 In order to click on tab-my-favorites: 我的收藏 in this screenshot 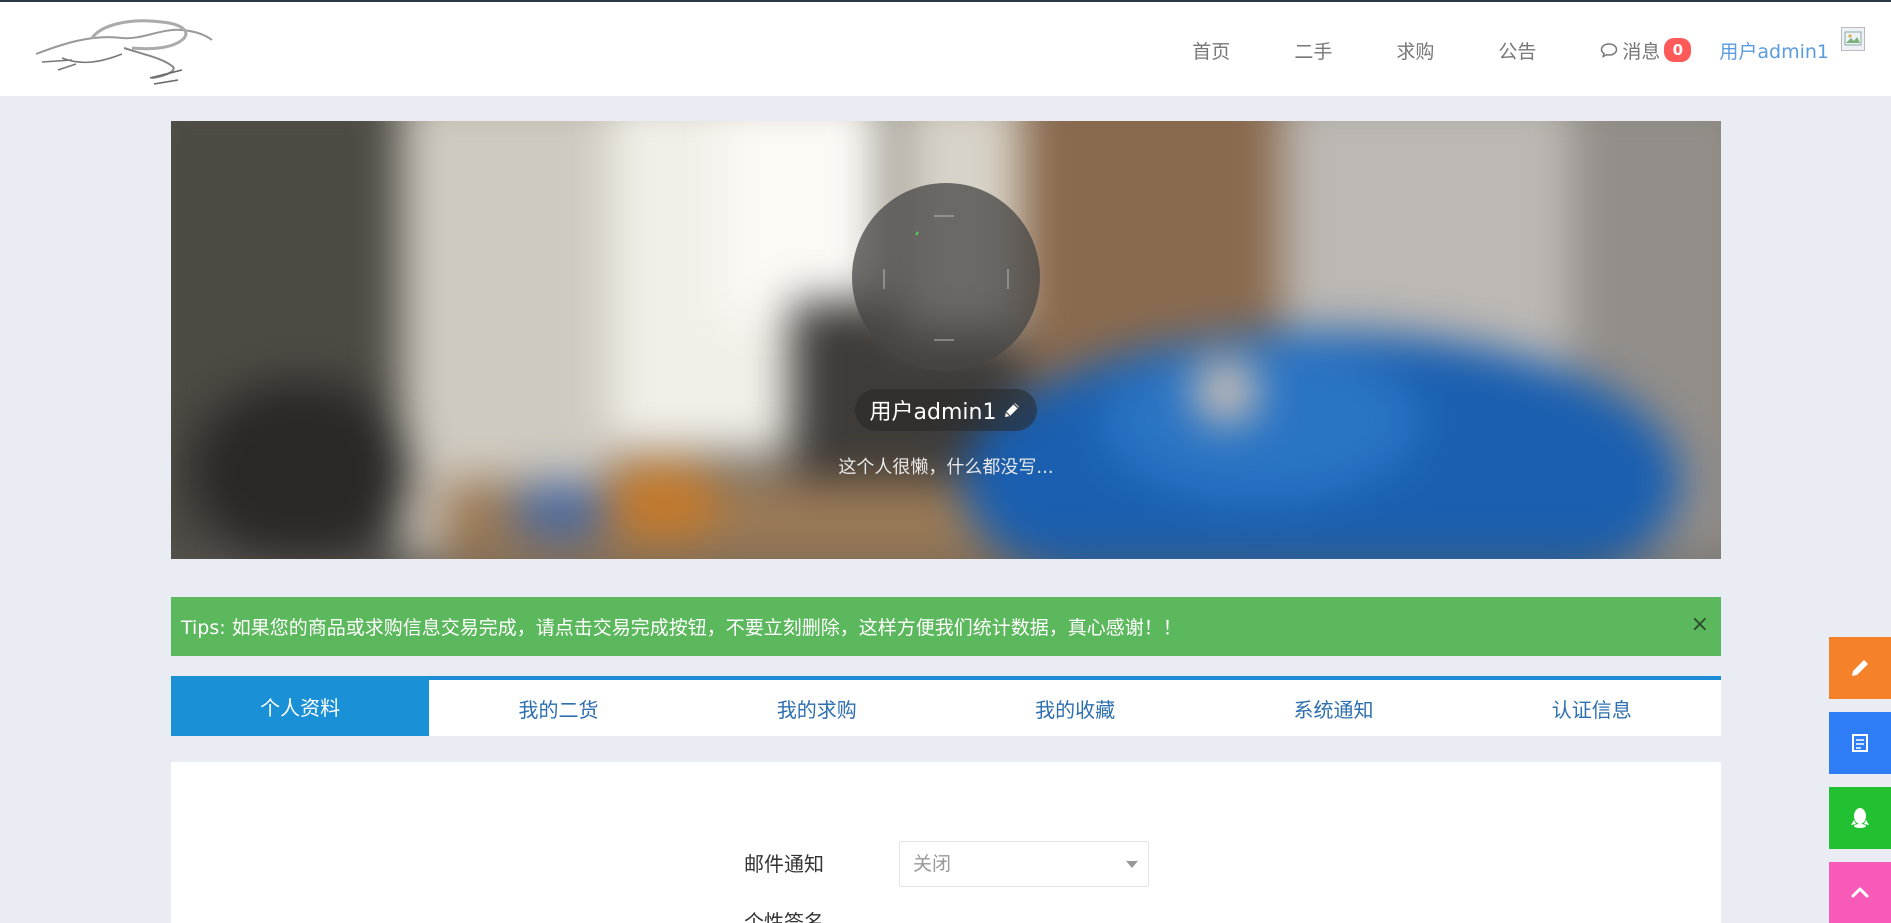, I will do `click(1075, 708)`.